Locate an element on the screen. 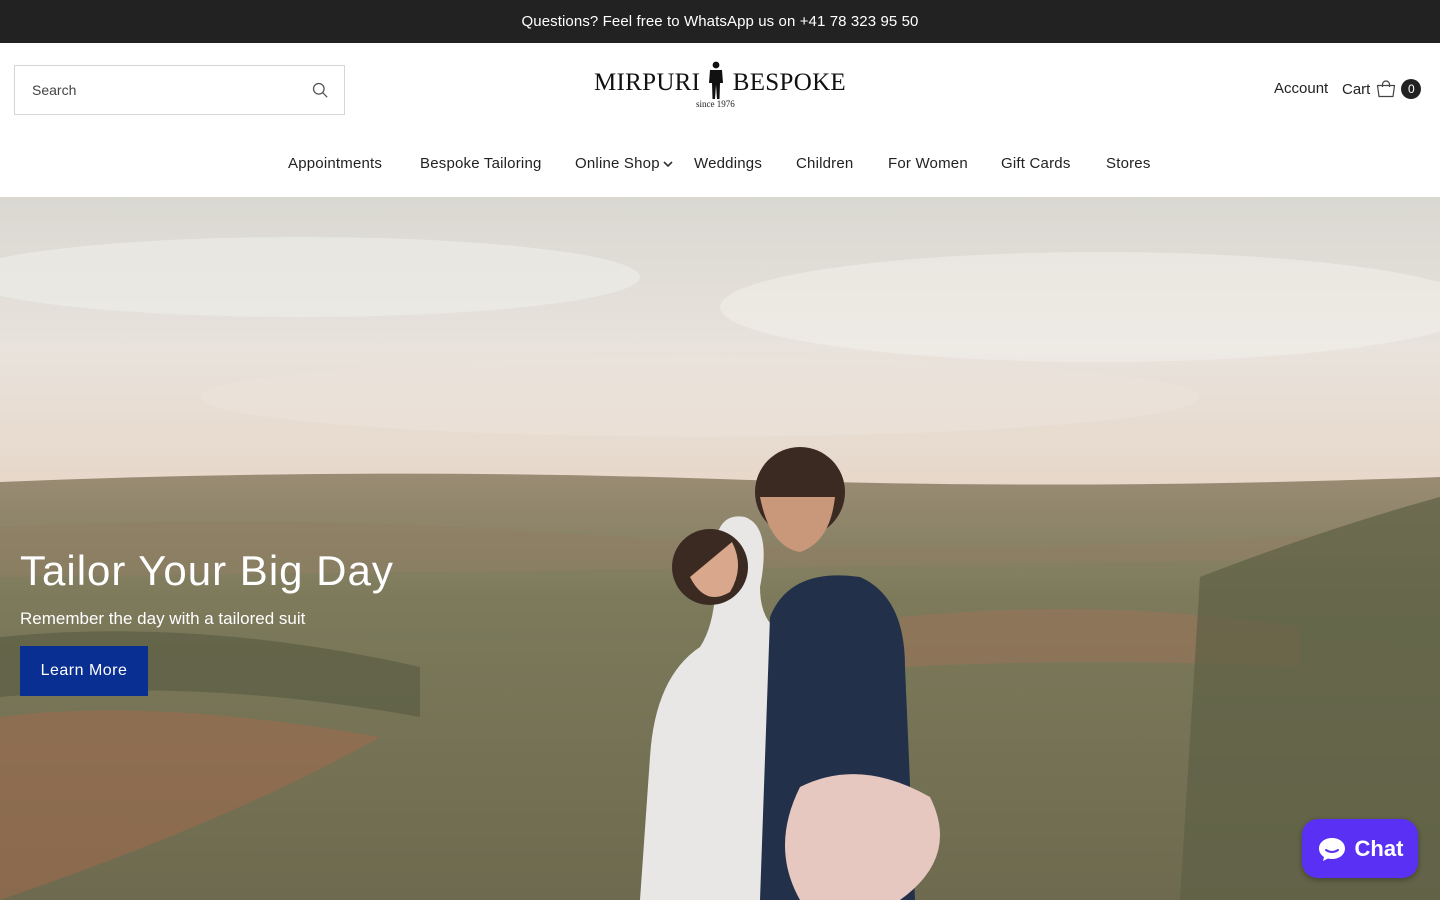 This screenshot has width=1440, height=900. nav-item-stores: Stores is located at coordinates (1128, 163).